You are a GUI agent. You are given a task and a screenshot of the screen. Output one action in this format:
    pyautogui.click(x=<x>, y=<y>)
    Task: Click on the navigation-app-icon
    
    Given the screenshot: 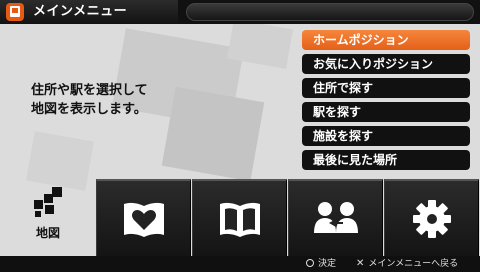 What is the action you would take?
    pyautogui.click(x=15, y=12)
    